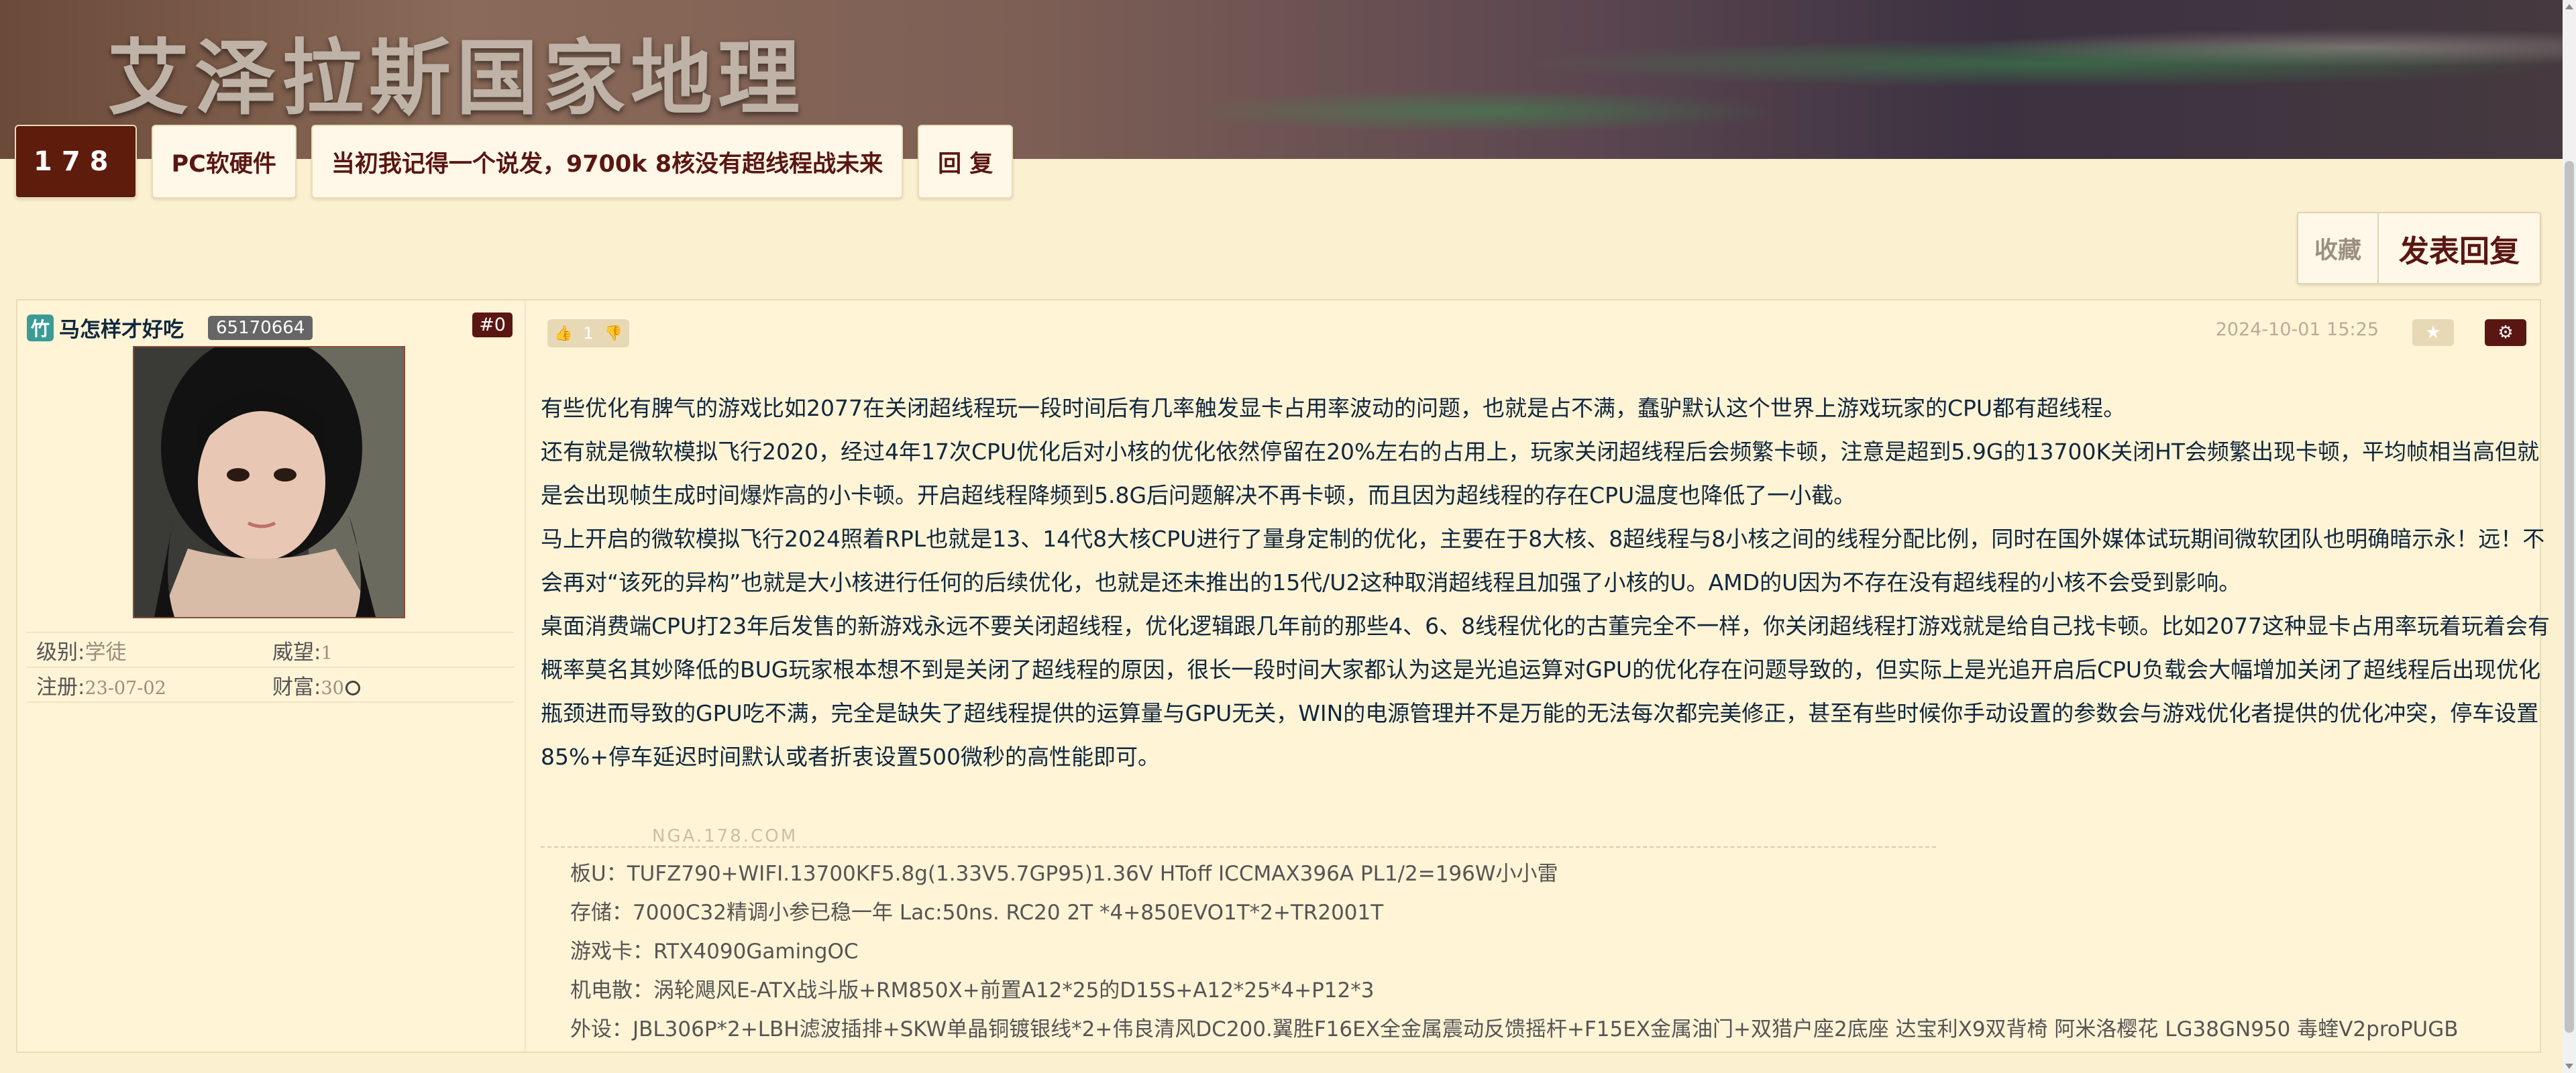  What do you see at coordinates (966, 162) in the screenshot?
I see `breadcrumb-reply: 回 复` at bounding box center [966, 162].